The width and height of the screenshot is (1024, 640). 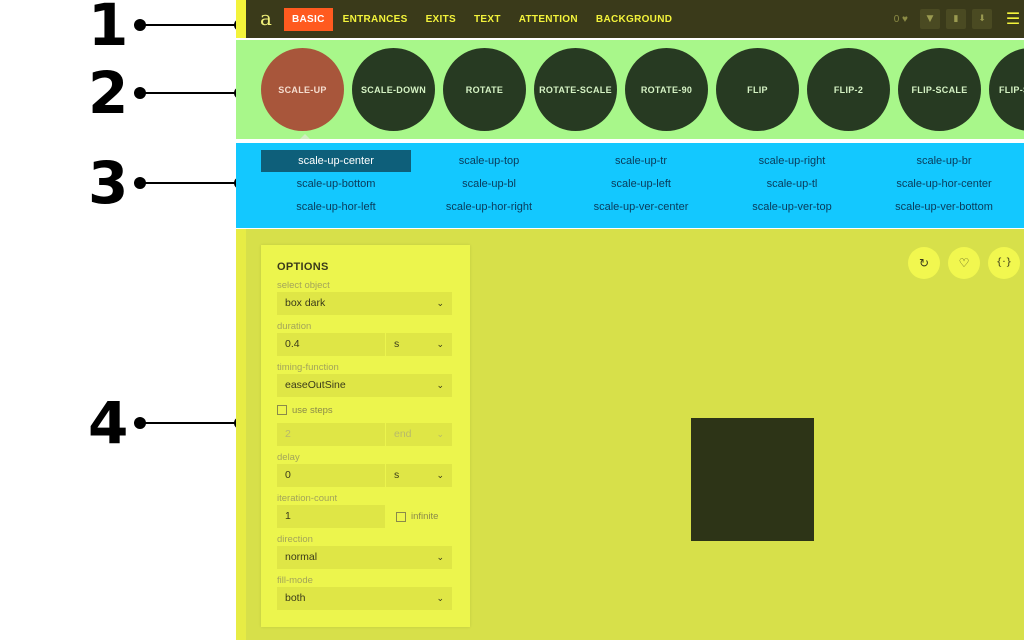 What do you see at coordinates (548, 19) in the screenshot?
I see `tab-attention: ATTENTION` at bounding box center [548, 19].